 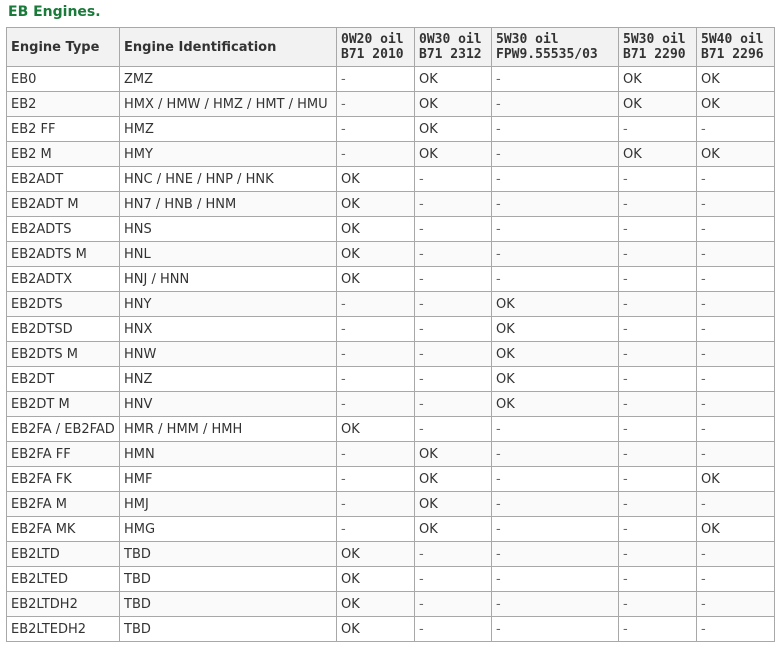 I want to click on table-row: EB2LTDH2 TBD OK - - - -, so click(x=390, y=604).